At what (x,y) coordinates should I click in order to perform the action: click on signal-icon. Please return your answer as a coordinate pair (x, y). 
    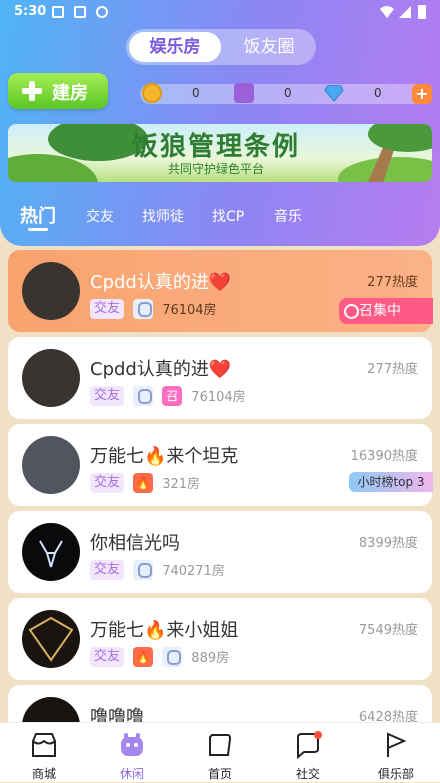
    Looking at the image, I should click on (405, 12).